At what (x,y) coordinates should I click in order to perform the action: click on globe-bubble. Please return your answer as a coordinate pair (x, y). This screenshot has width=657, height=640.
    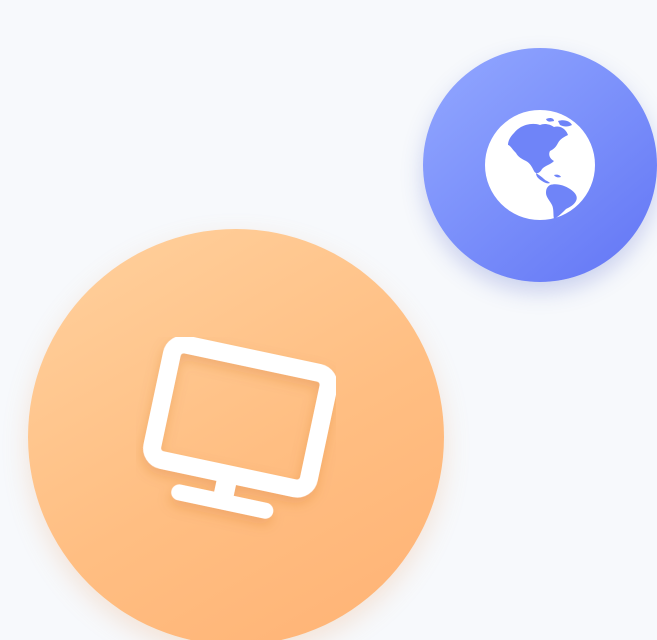
    Looking at the image, I should click on (540, 165).